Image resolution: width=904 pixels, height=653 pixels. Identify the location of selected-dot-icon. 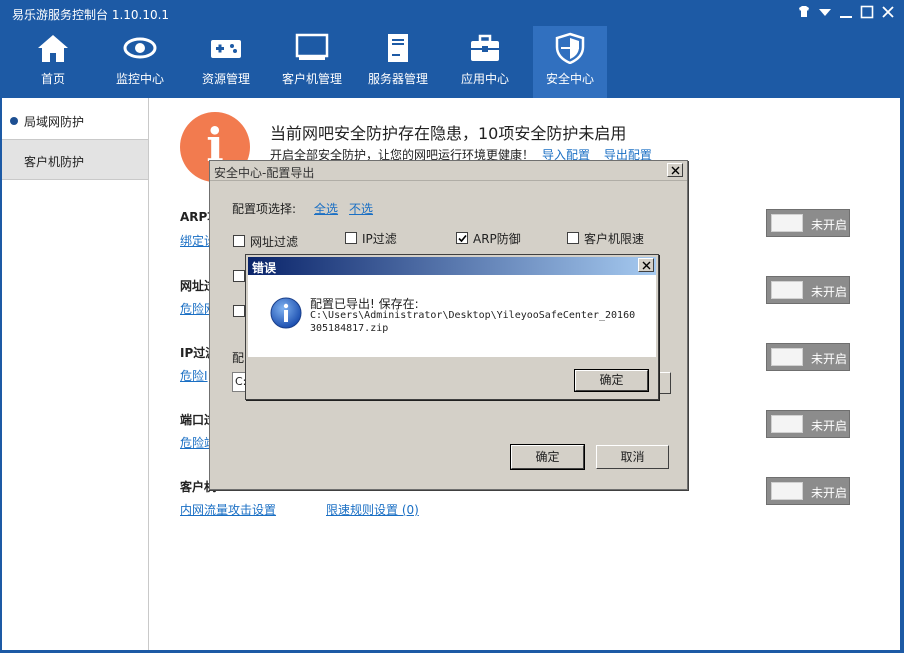
(14, 121).